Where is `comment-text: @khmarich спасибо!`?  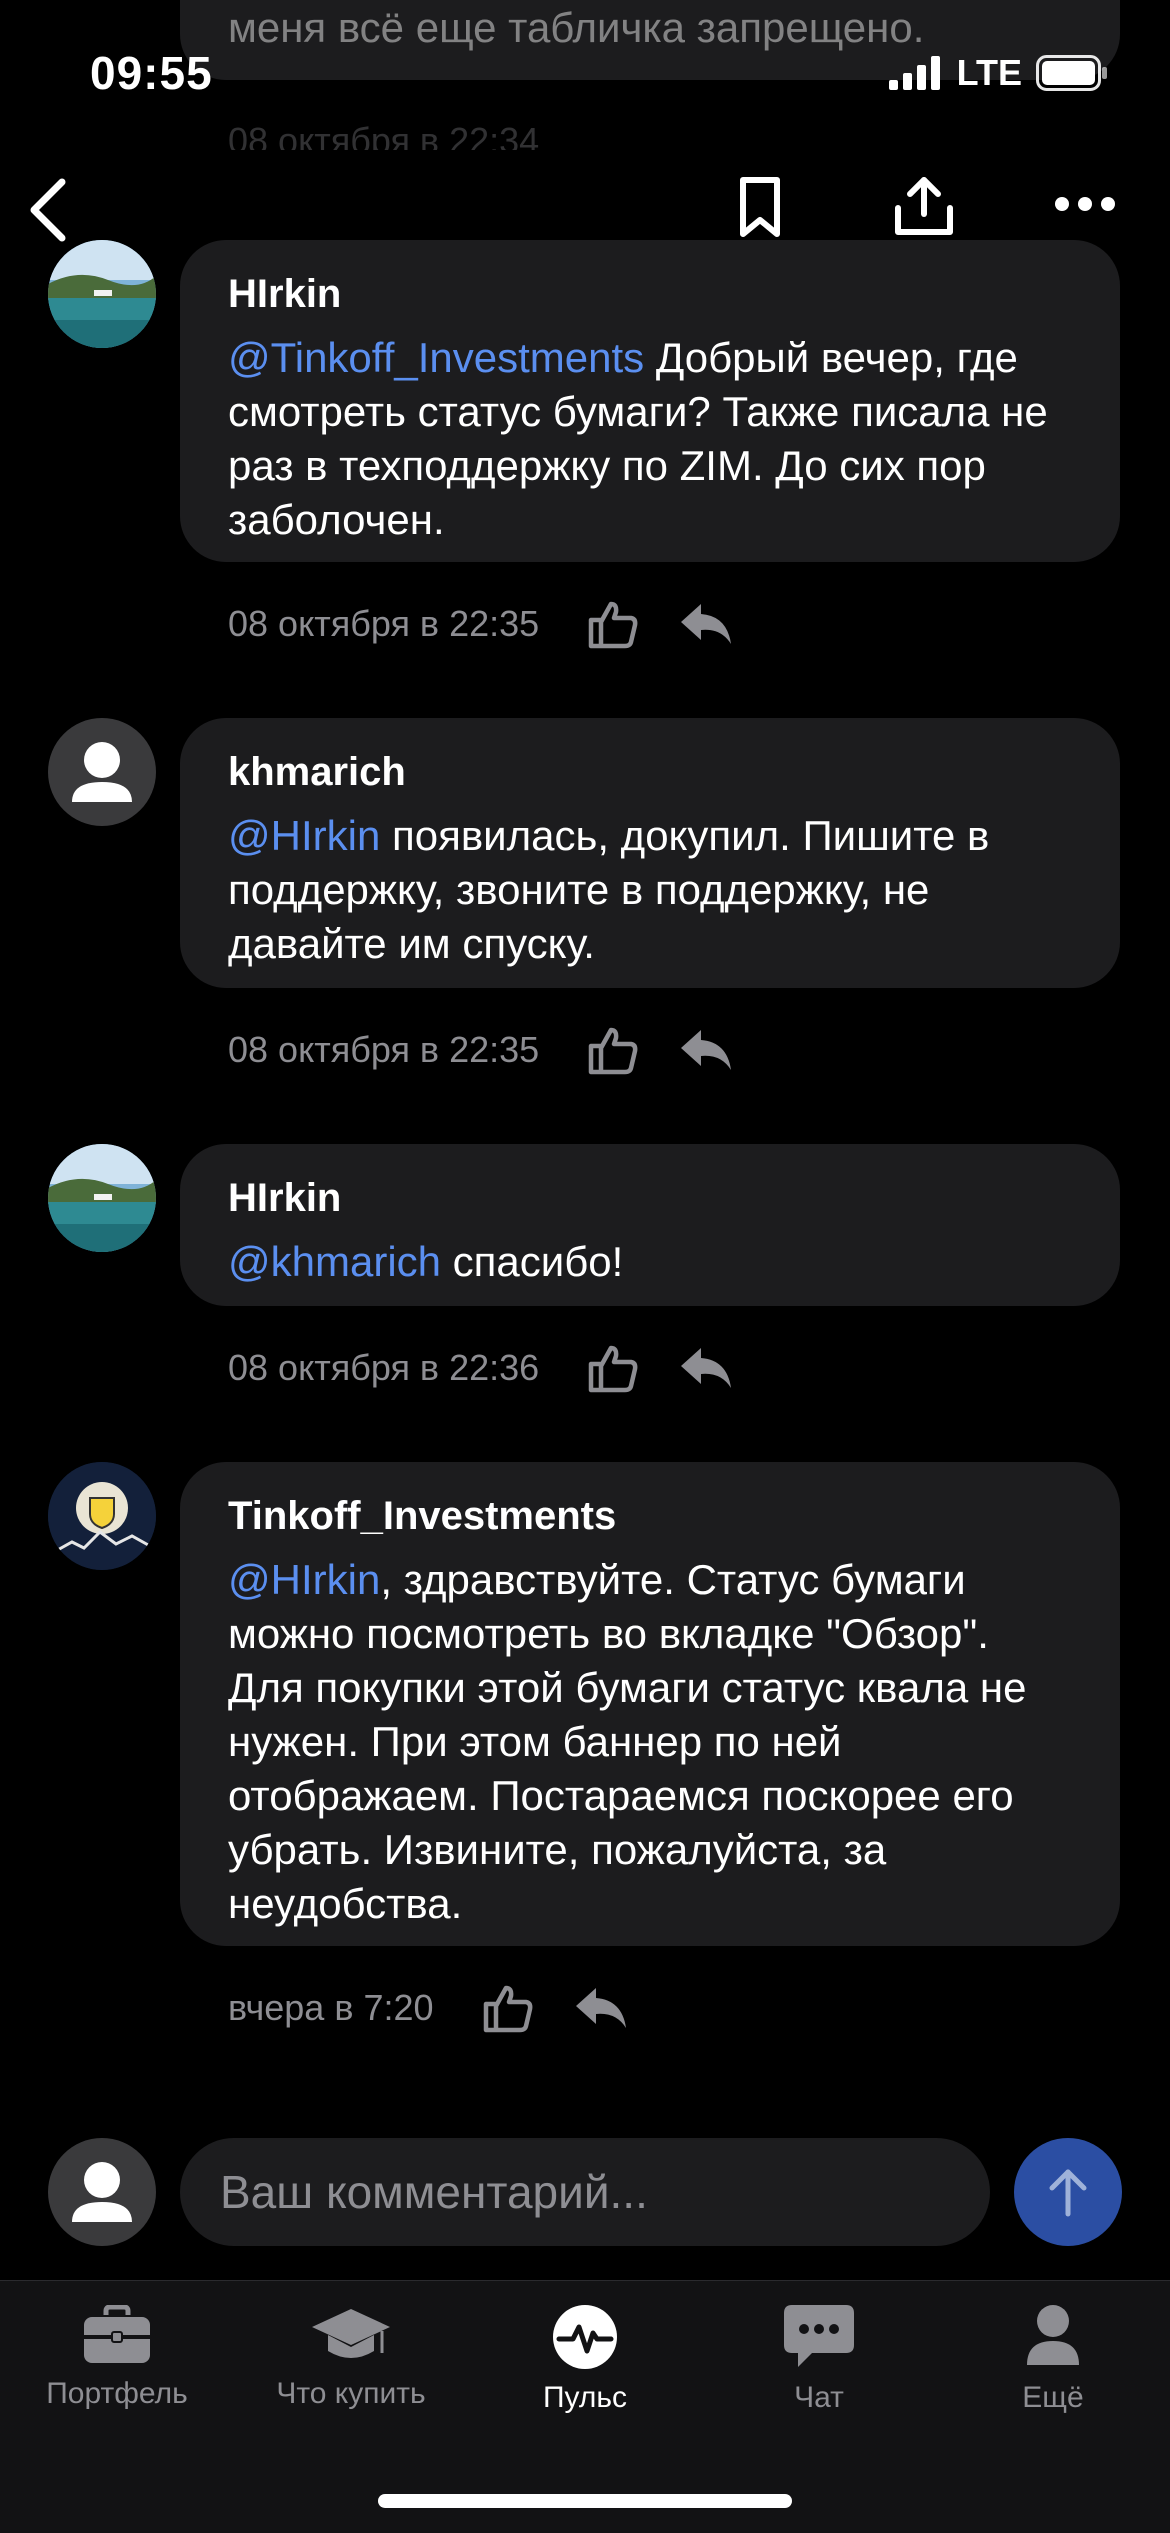
comment-text: @khmarich спасибо! is located at coordinates (426, 1261).